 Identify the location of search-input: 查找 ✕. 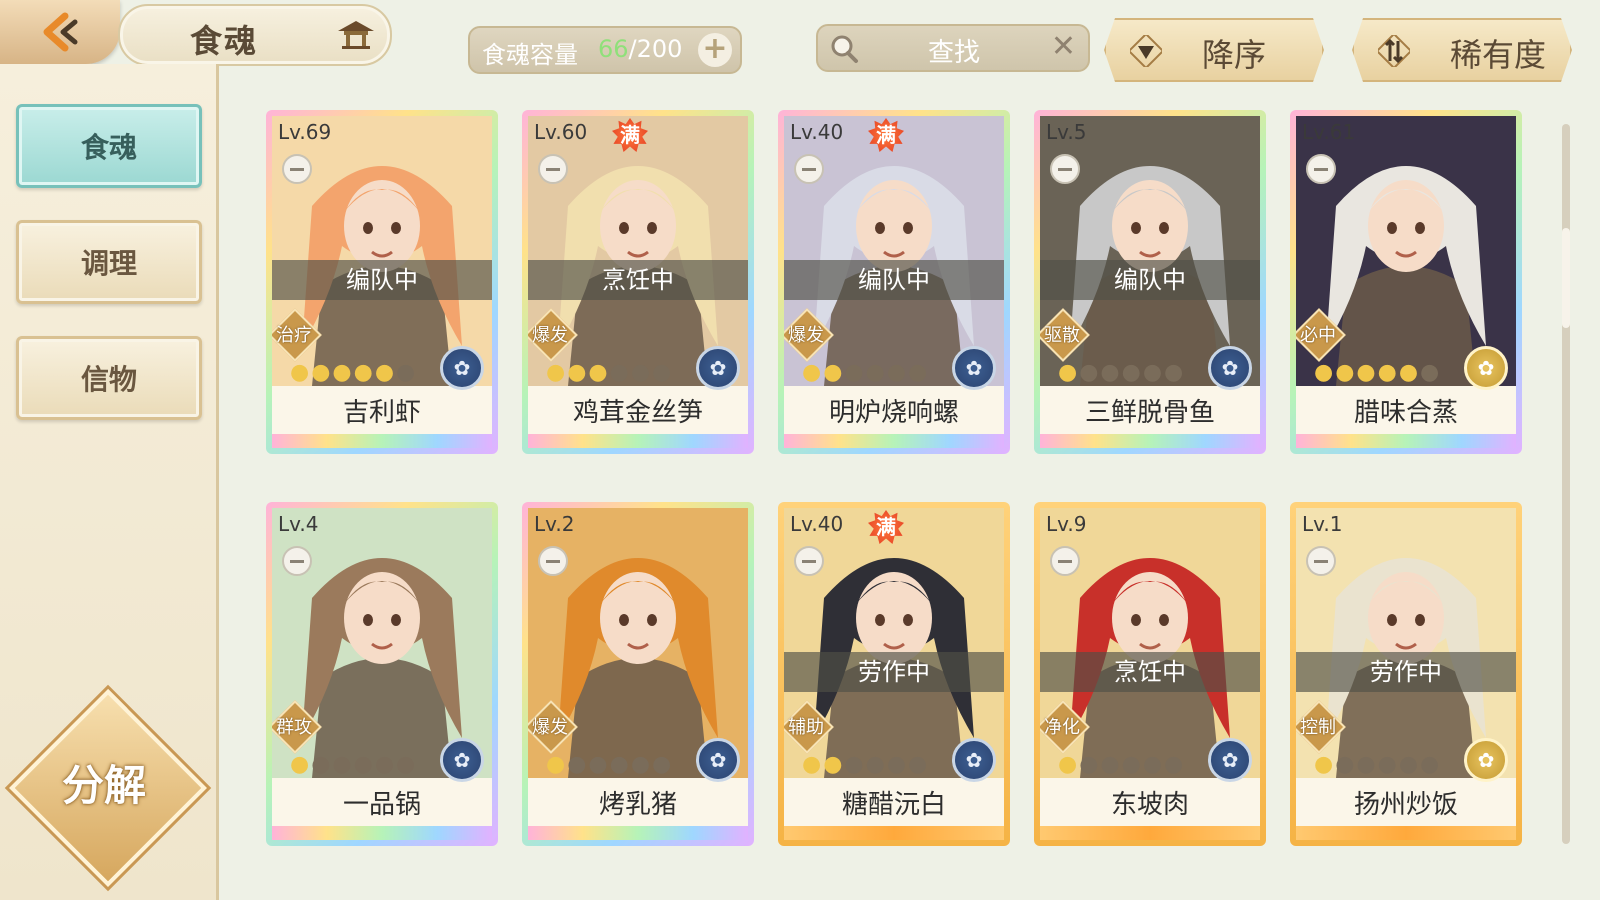
(953, 48).